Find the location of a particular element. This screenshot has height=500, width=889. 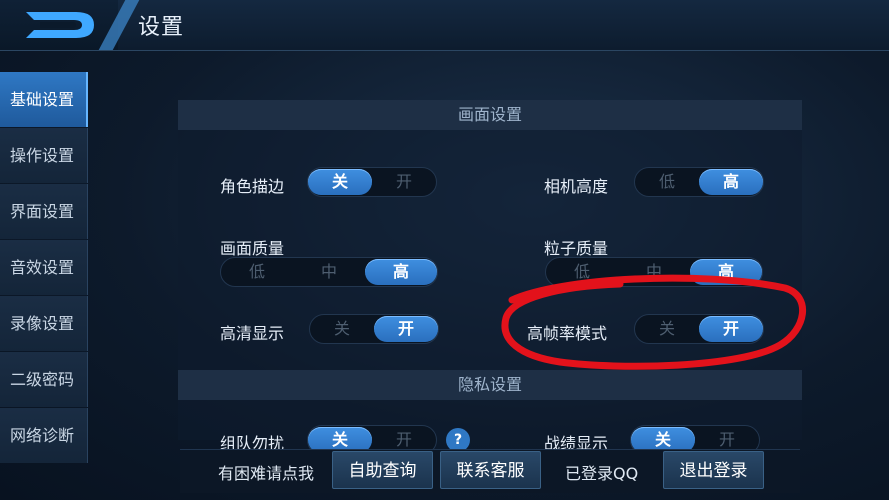

sidebar-item-controls: 操作设置 is located at coordinates (44, 155).